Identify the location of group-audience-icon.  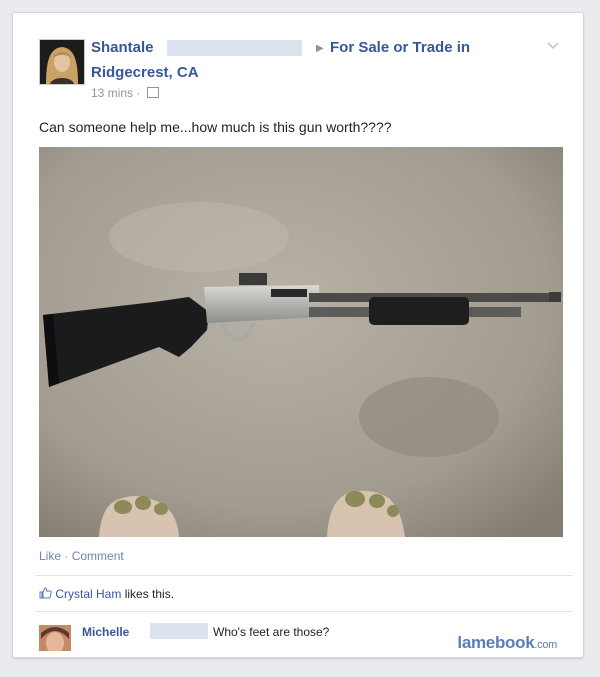
(152, 92).